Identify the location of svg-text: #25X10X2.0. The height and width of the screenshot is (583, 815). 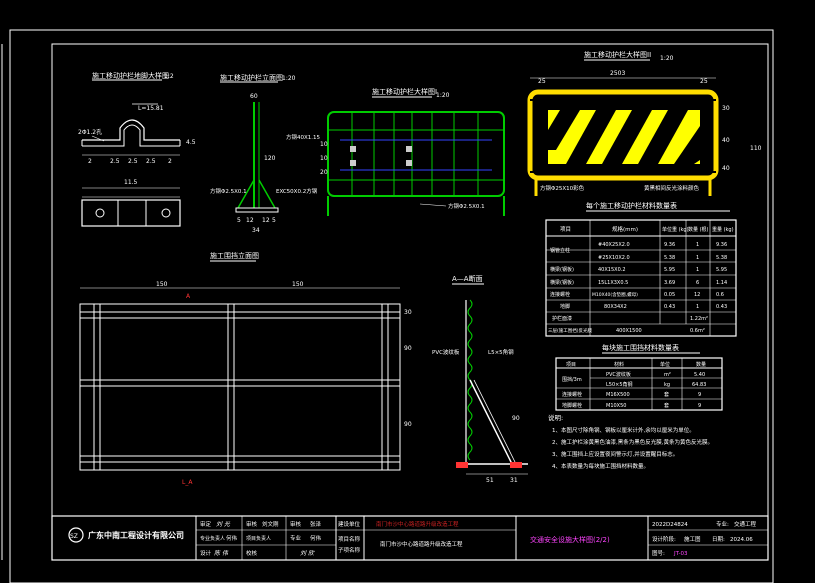
(614, 258).